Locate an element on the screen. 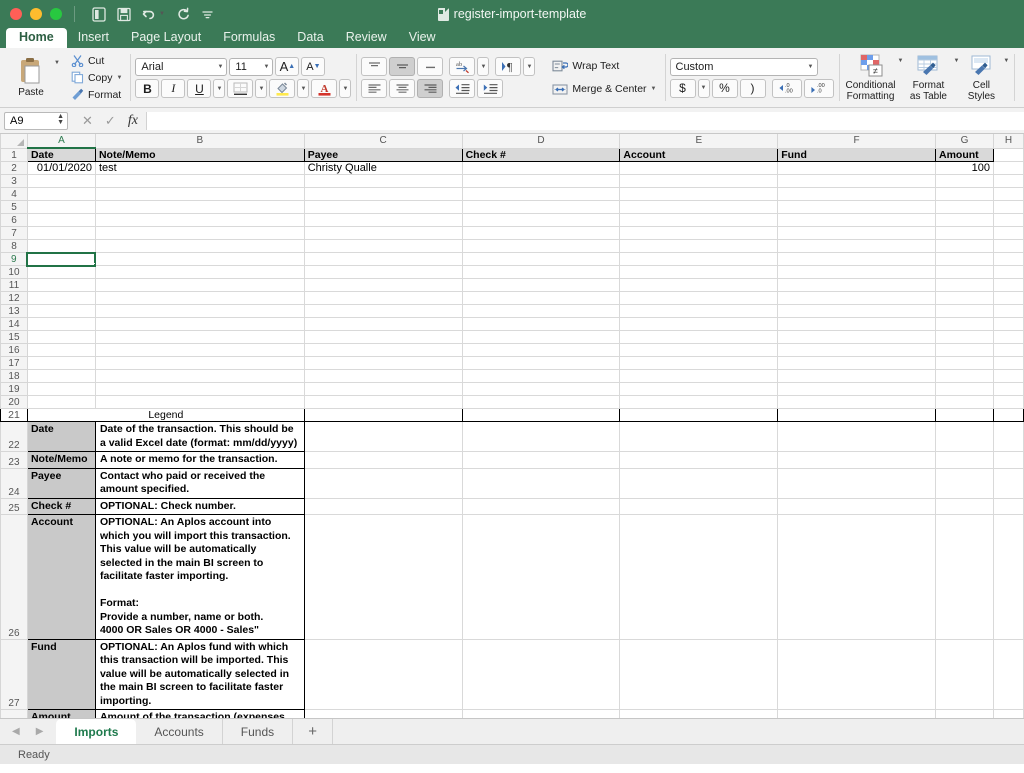 Image resolution: width=1024 pixels, height=773 pixels. row-header-13: 13 is located at coordinates (14, 311).